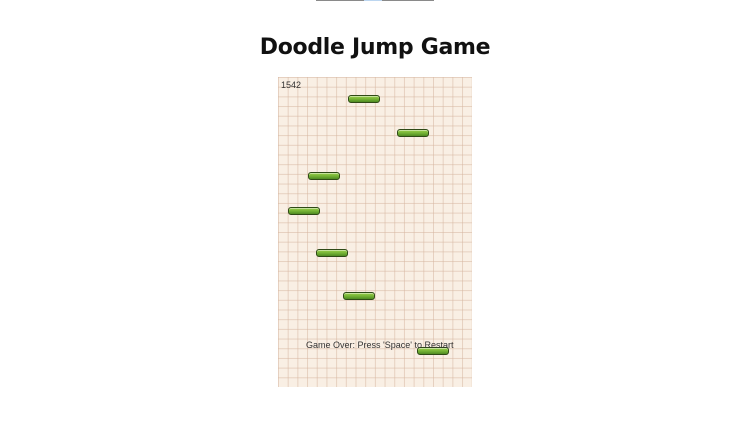 Image resolution: width=750 pixels, height=422 pixels. I want to click on page-title: Doodle Jump Game, so click(375, 47).